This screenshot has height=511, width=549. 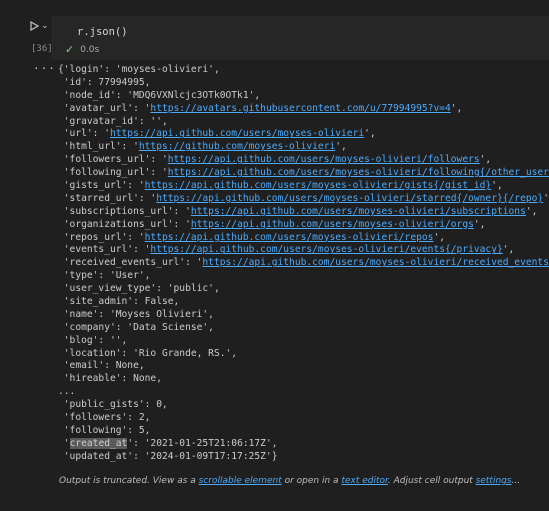 What do you see at coordinates (101, 366) in the screenshot?
I see `output-text: 'email': None,` at bounding box center [101, 366].